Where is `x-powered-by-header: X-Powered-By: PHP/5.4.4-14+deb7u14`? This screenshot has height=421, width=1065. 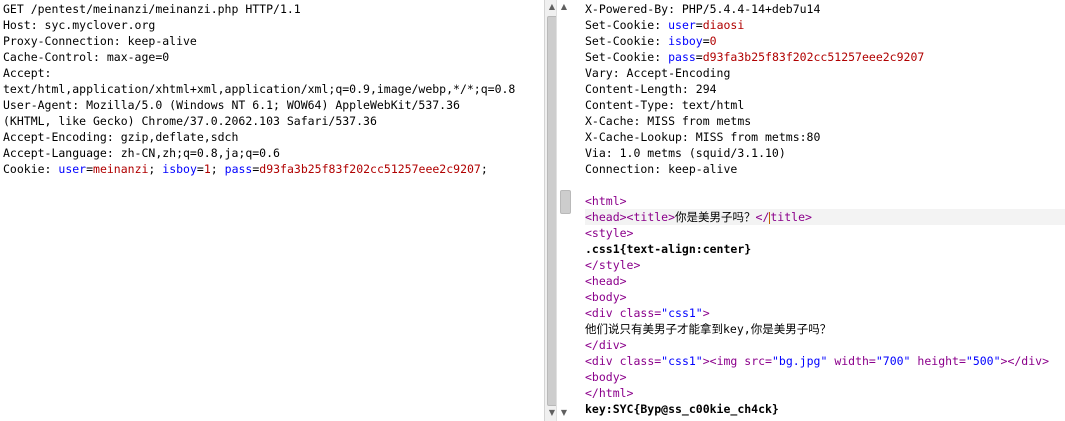
x-powered-by-header: X-Powered-By: PHP/5.4.4-14+deb7u14 is located at coordinates (703, 9).